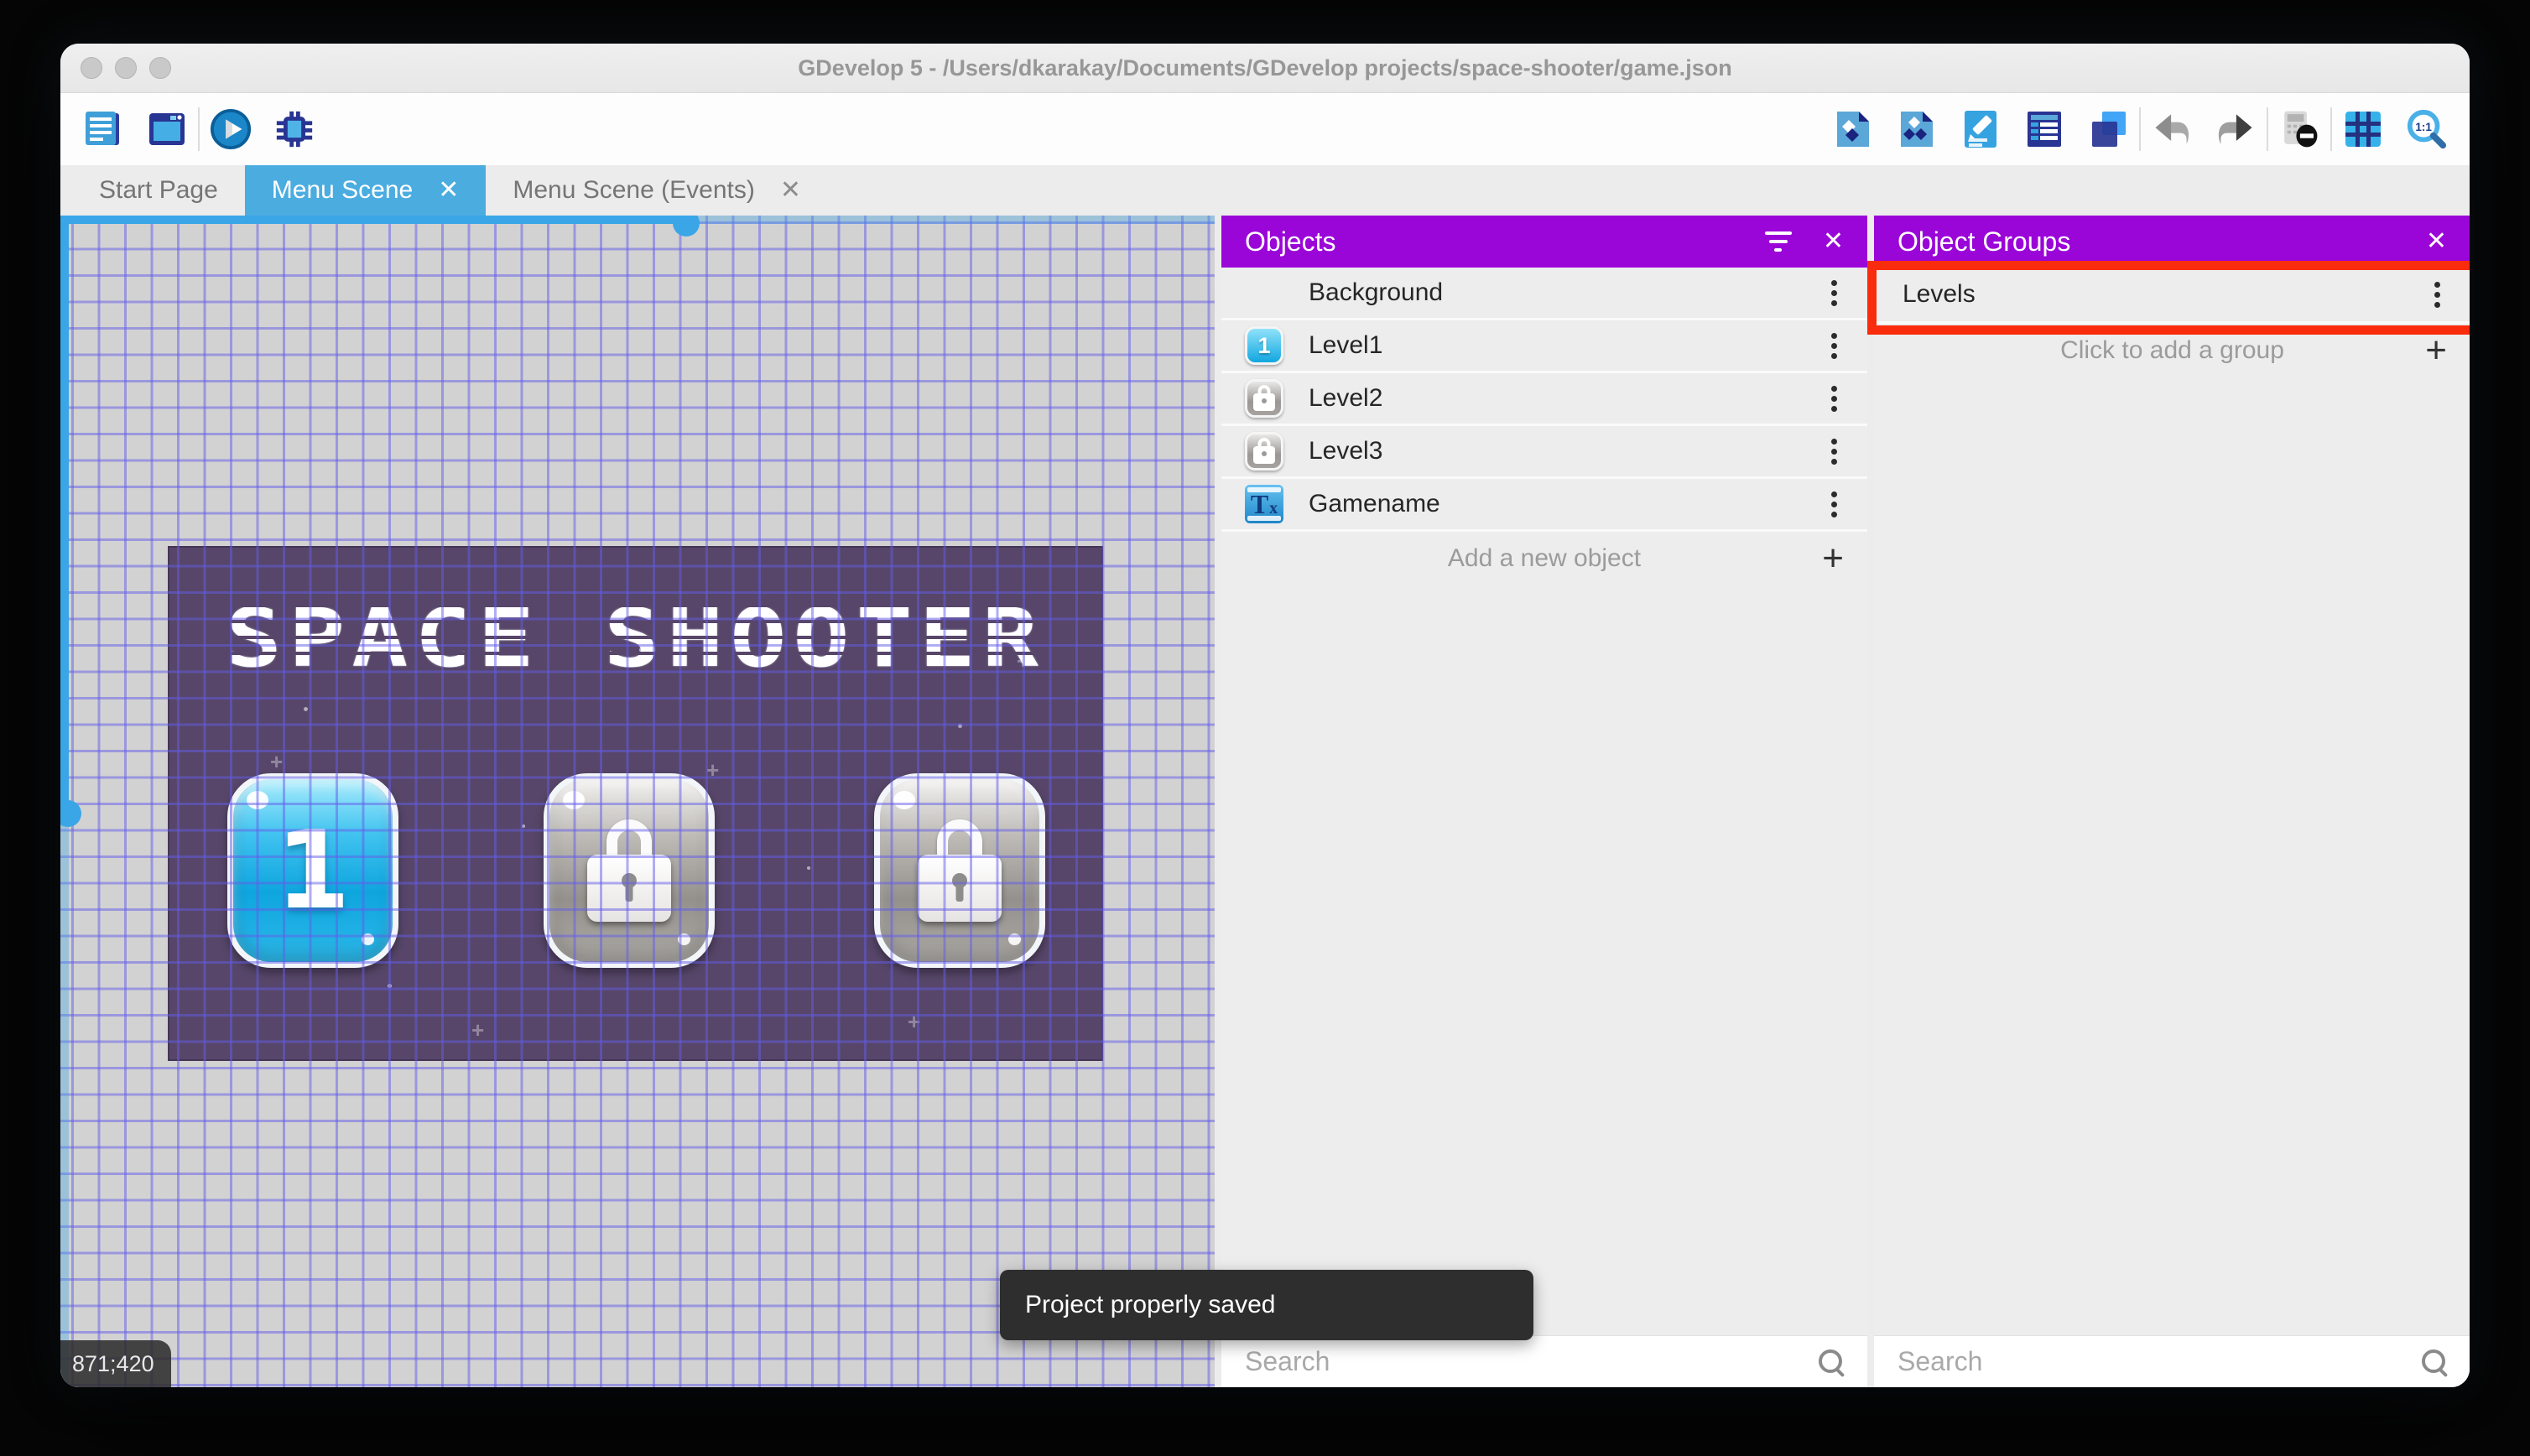 This screenshot has width=2530, height=1456. I want to click on open-layers-button, so click(2108, 129).